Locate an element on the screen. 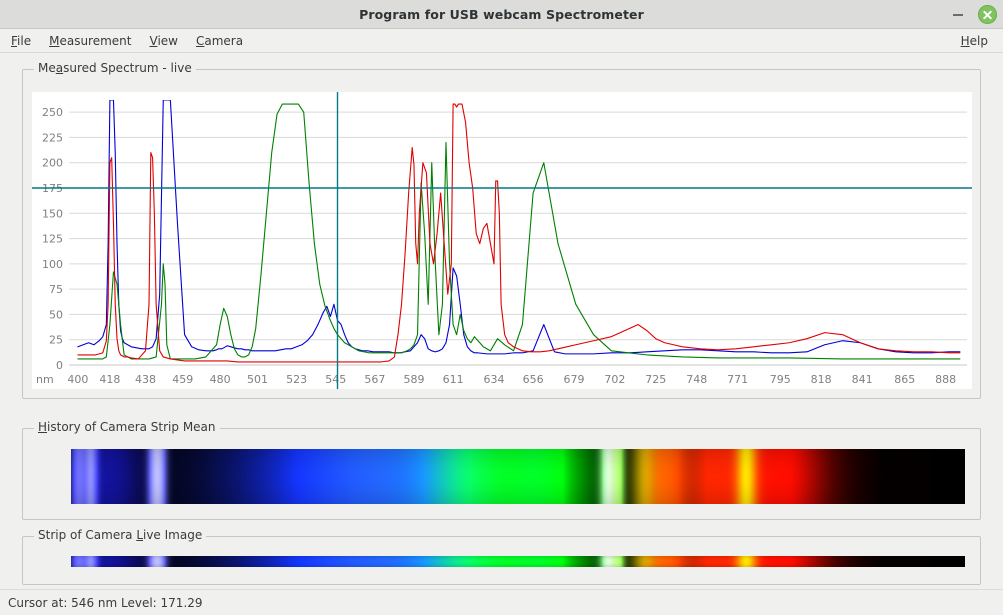 The width and height of the screenshot is (1003, 615). svg-text: 100 is located at coordinates (52, 264).